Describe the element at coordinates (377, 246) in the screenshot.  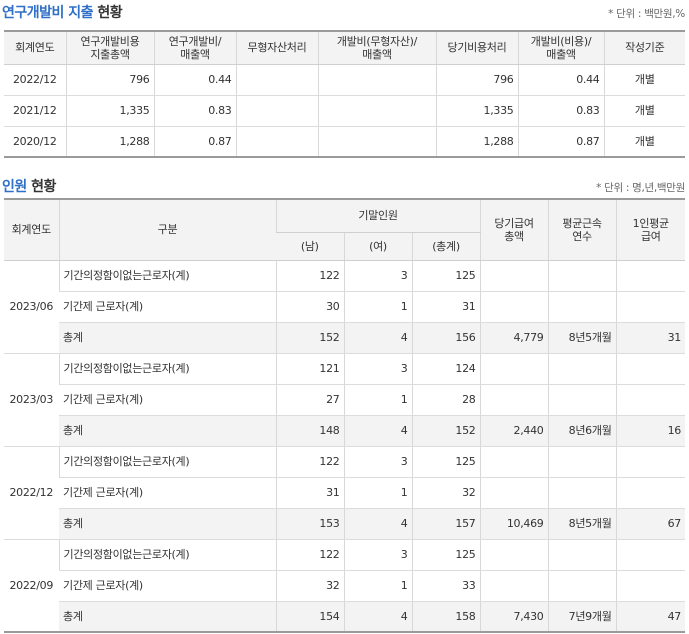
I see `staff-col-female: (여)` at that location.